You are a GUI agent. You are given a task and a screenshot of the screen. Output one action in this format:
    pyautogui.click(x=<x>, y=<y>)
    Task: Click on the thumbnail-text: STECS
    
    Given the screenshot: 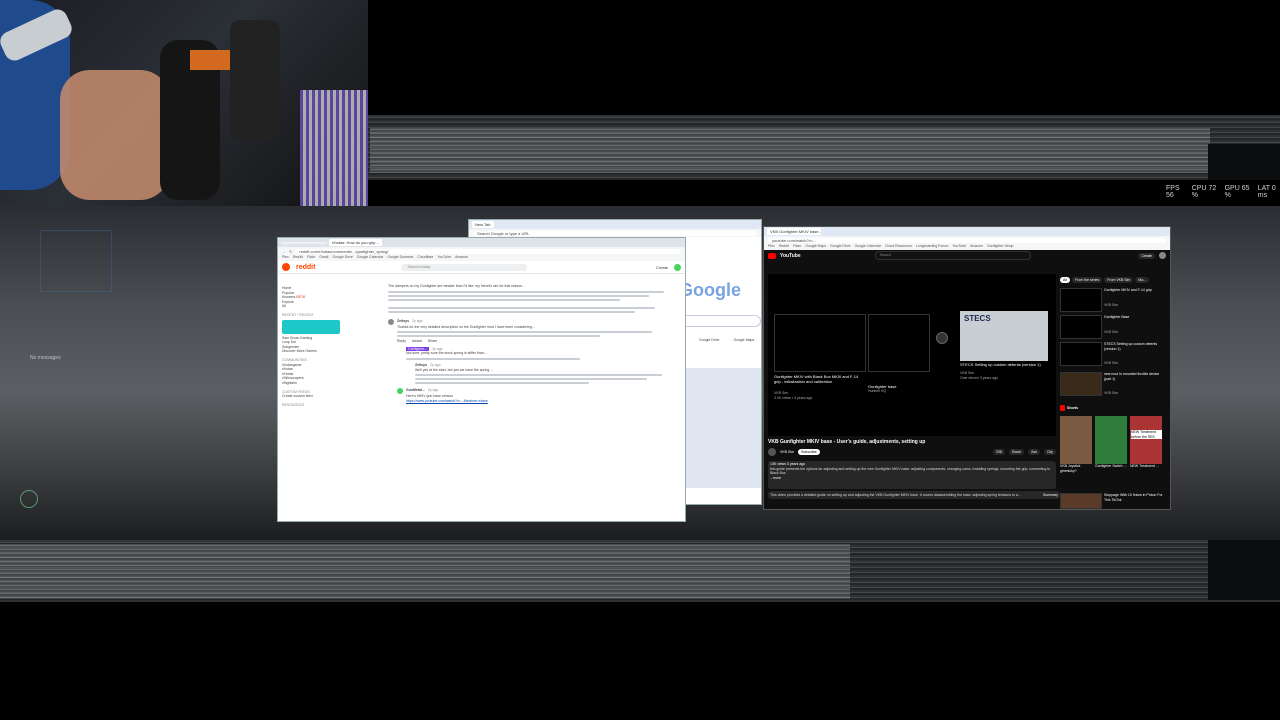 What is the action you would take?
    pyautogui.click(x=977, y=318)
    